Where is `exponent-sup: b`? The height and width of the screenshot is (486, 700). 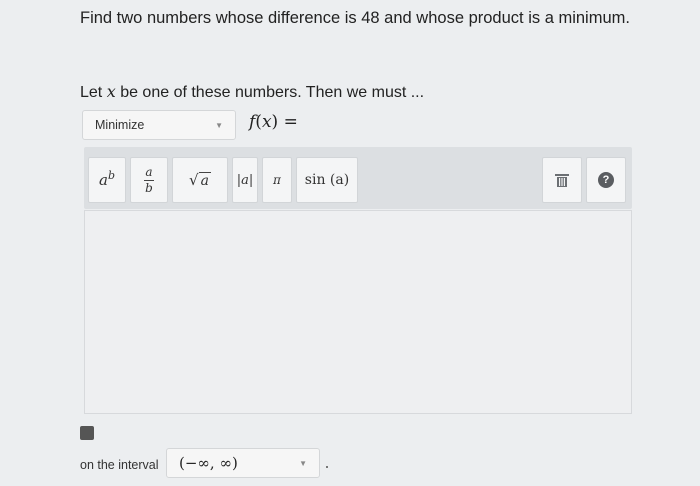 exponent-sup: b is located at coordinates (111, 175).